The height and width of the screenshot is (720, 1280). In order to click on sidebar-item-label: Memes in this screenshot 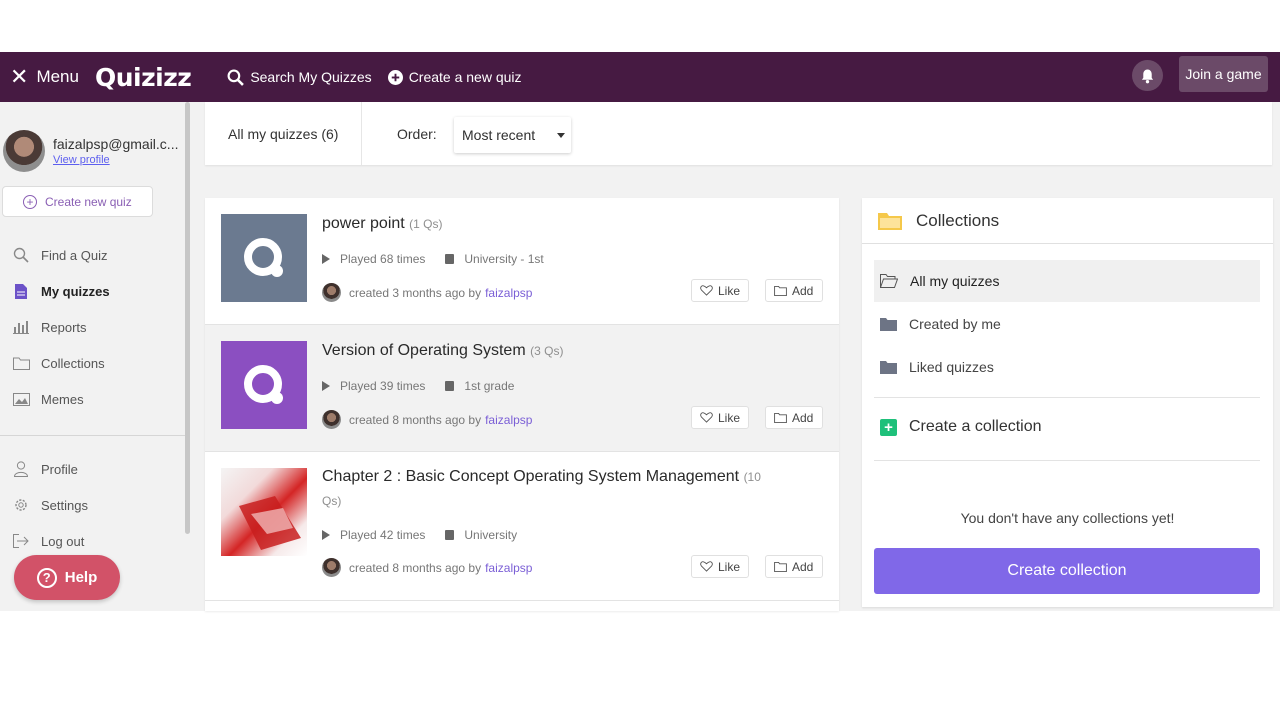, I will do `click(62, 399)`.